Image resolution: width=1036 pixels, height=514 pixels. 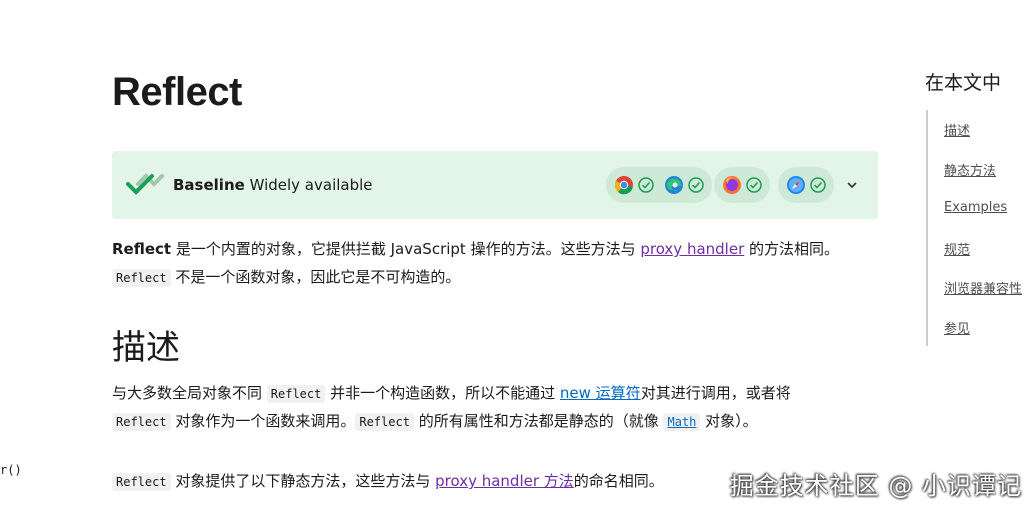 I want to click on new-operator-link: new 运算符, so click(x=600, y=393).